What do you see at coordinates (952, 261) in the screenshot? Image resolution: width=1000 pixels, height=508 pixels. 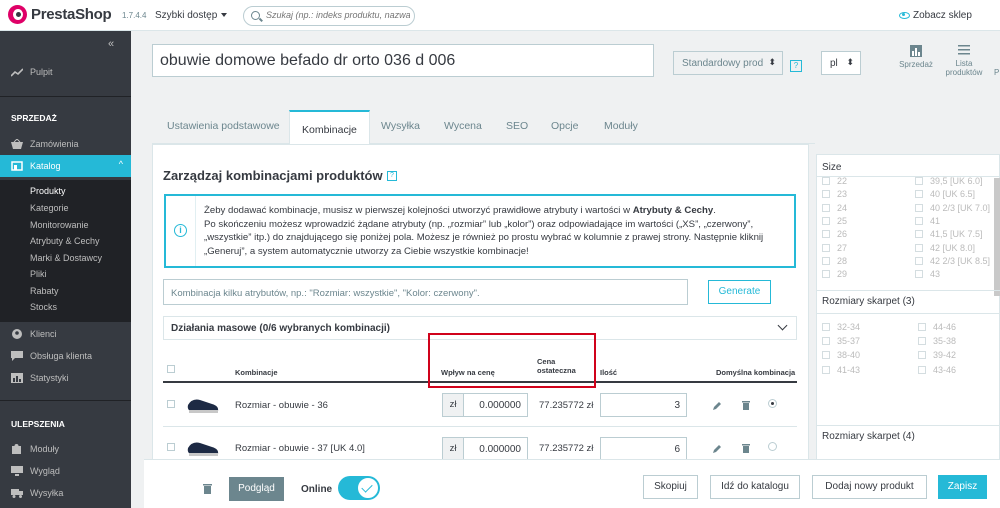 I see `filter-option: 42 2/3 [UK 8.5]` at bounding box center [952, 261].